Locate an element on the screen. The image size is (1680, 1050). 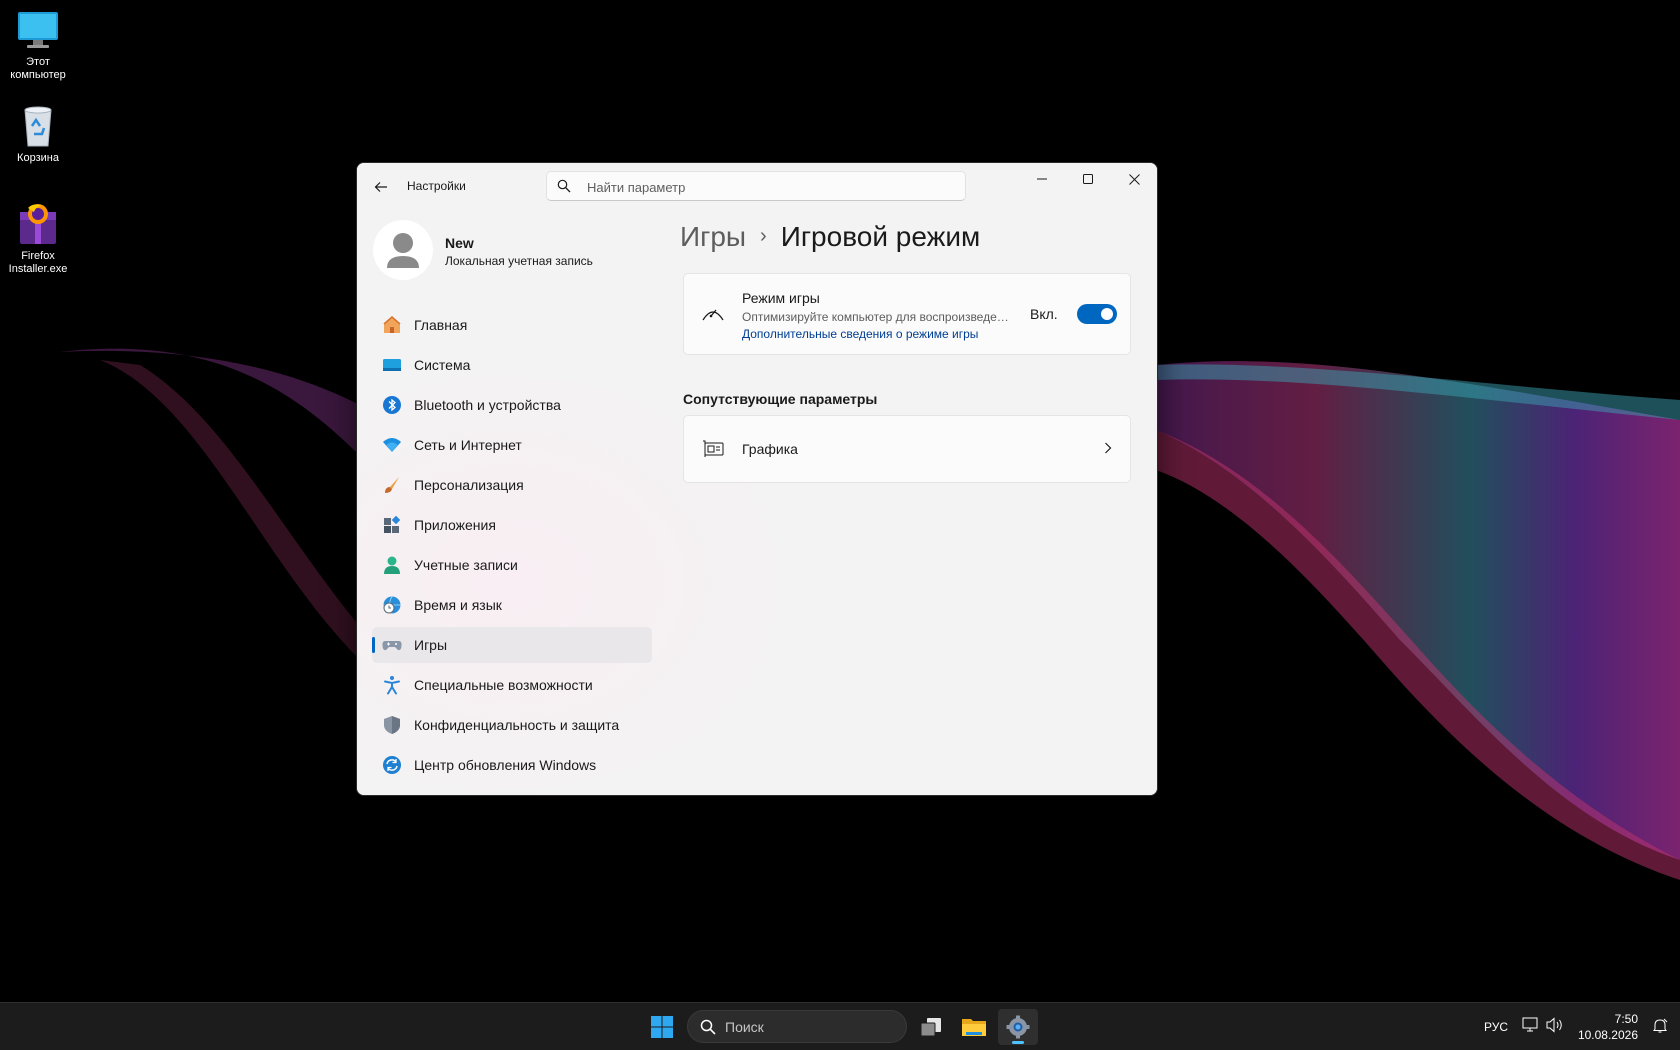
taskbar: Поиск РУС 7:50 10.08.2026 is located at coordinates (840, 1026).